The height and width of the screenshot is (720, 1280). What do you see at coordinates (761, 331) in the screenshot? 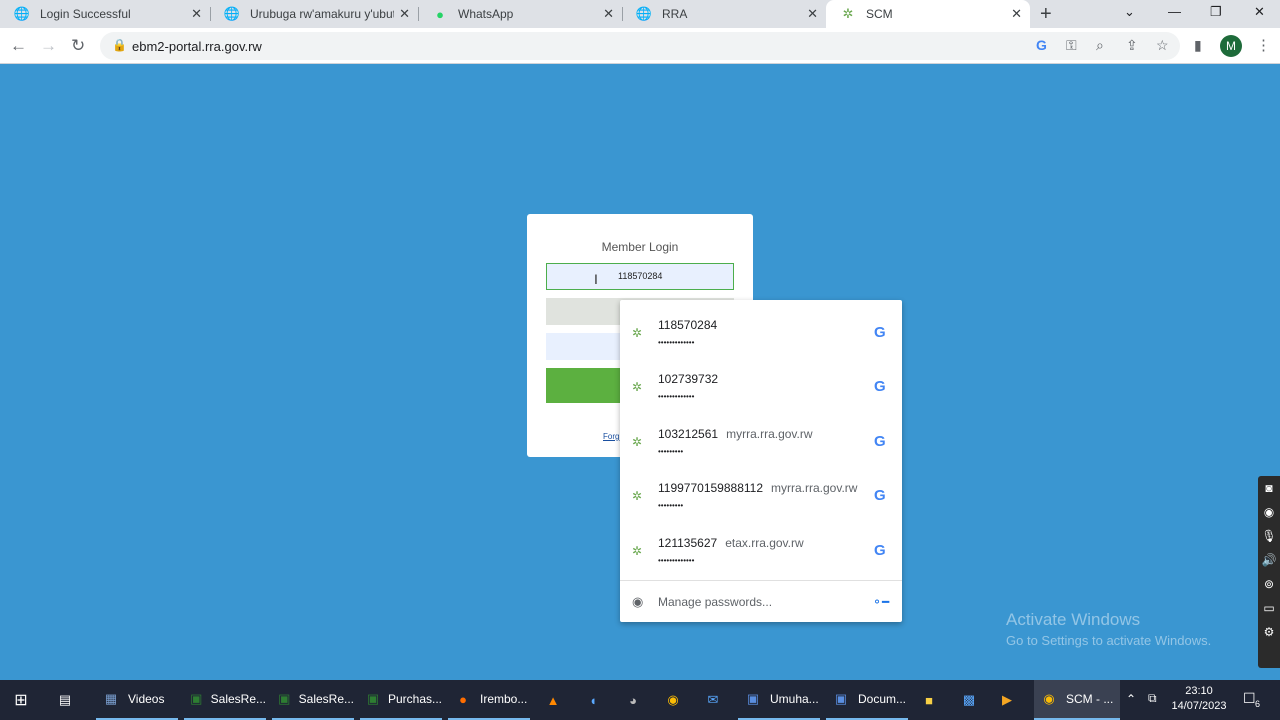
I see `list-item: ✲ 118570284 ••••••••••••• G` at bounding box center [761, 331].